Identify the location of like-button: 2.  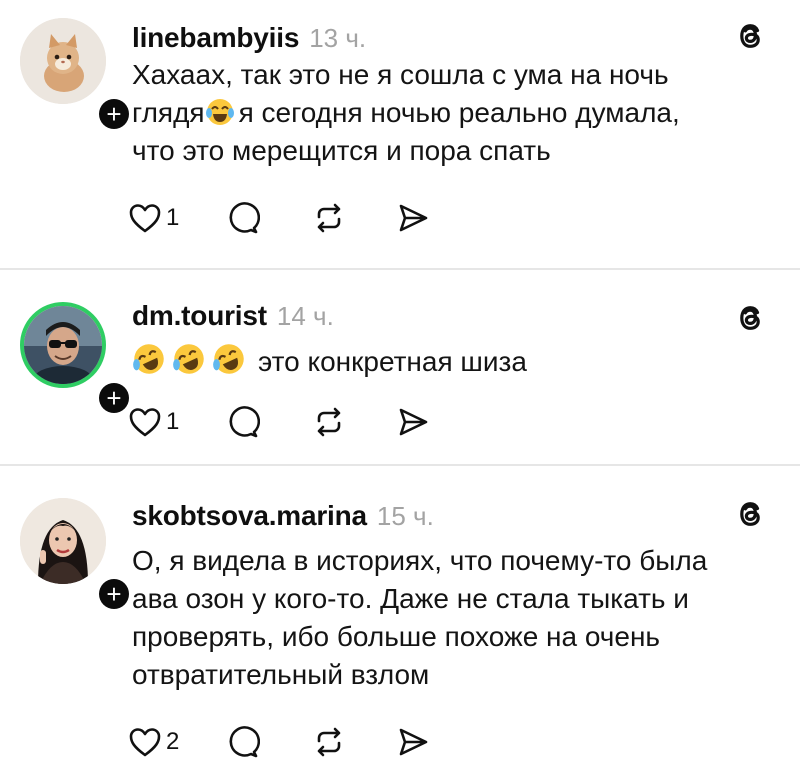
(177, 742).